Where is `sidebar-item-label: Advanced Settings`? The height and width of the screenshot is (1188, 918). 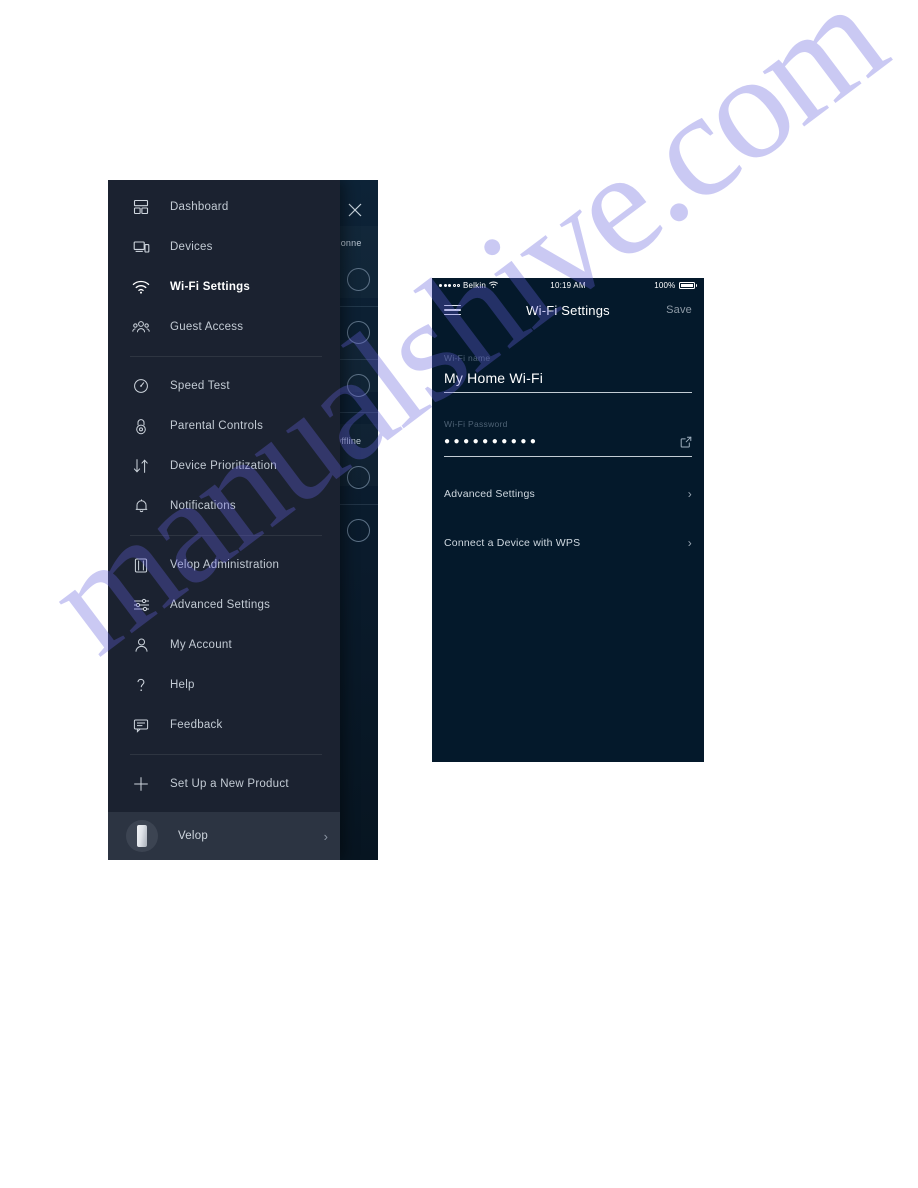 sidebar-item-label: Advanced Settings is located at coordinates (220, 605).